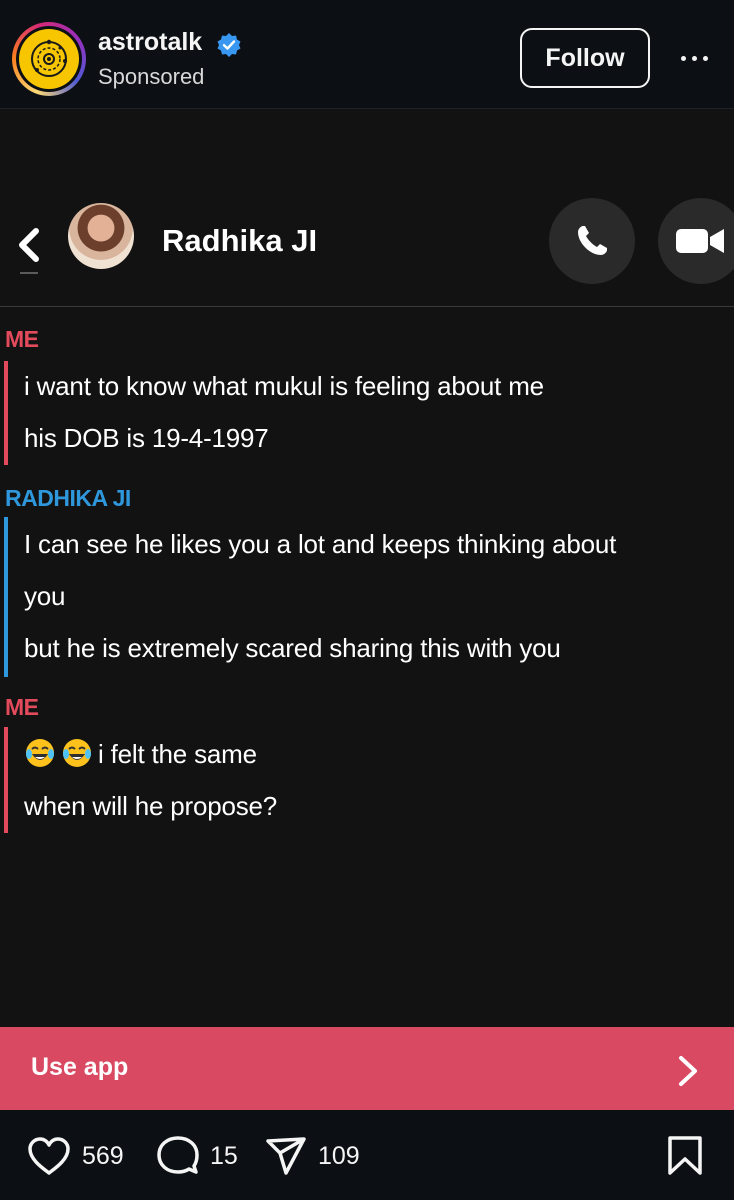 Image resolution: width=734 pixels, height=1200 pixels. Describe the element at coordinates (177, 754) in the screenshot. I see `message-text: i felt the same` at that location.